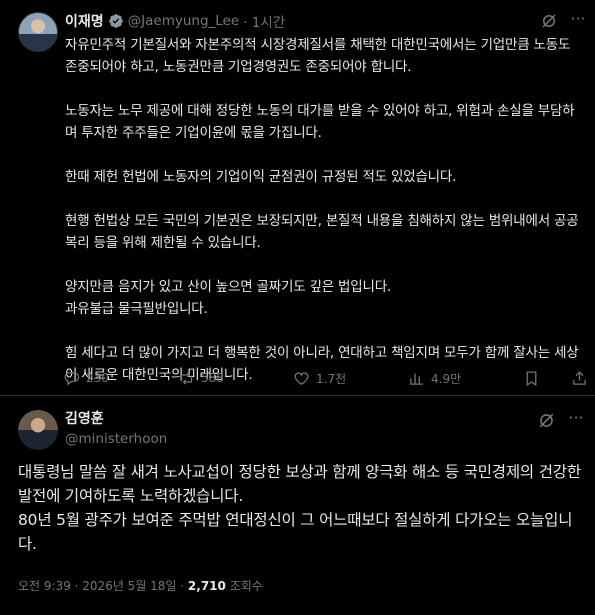 This screenshot has height=615, width=595. I want to click on views-count: 4.9만, so click(446, 378).